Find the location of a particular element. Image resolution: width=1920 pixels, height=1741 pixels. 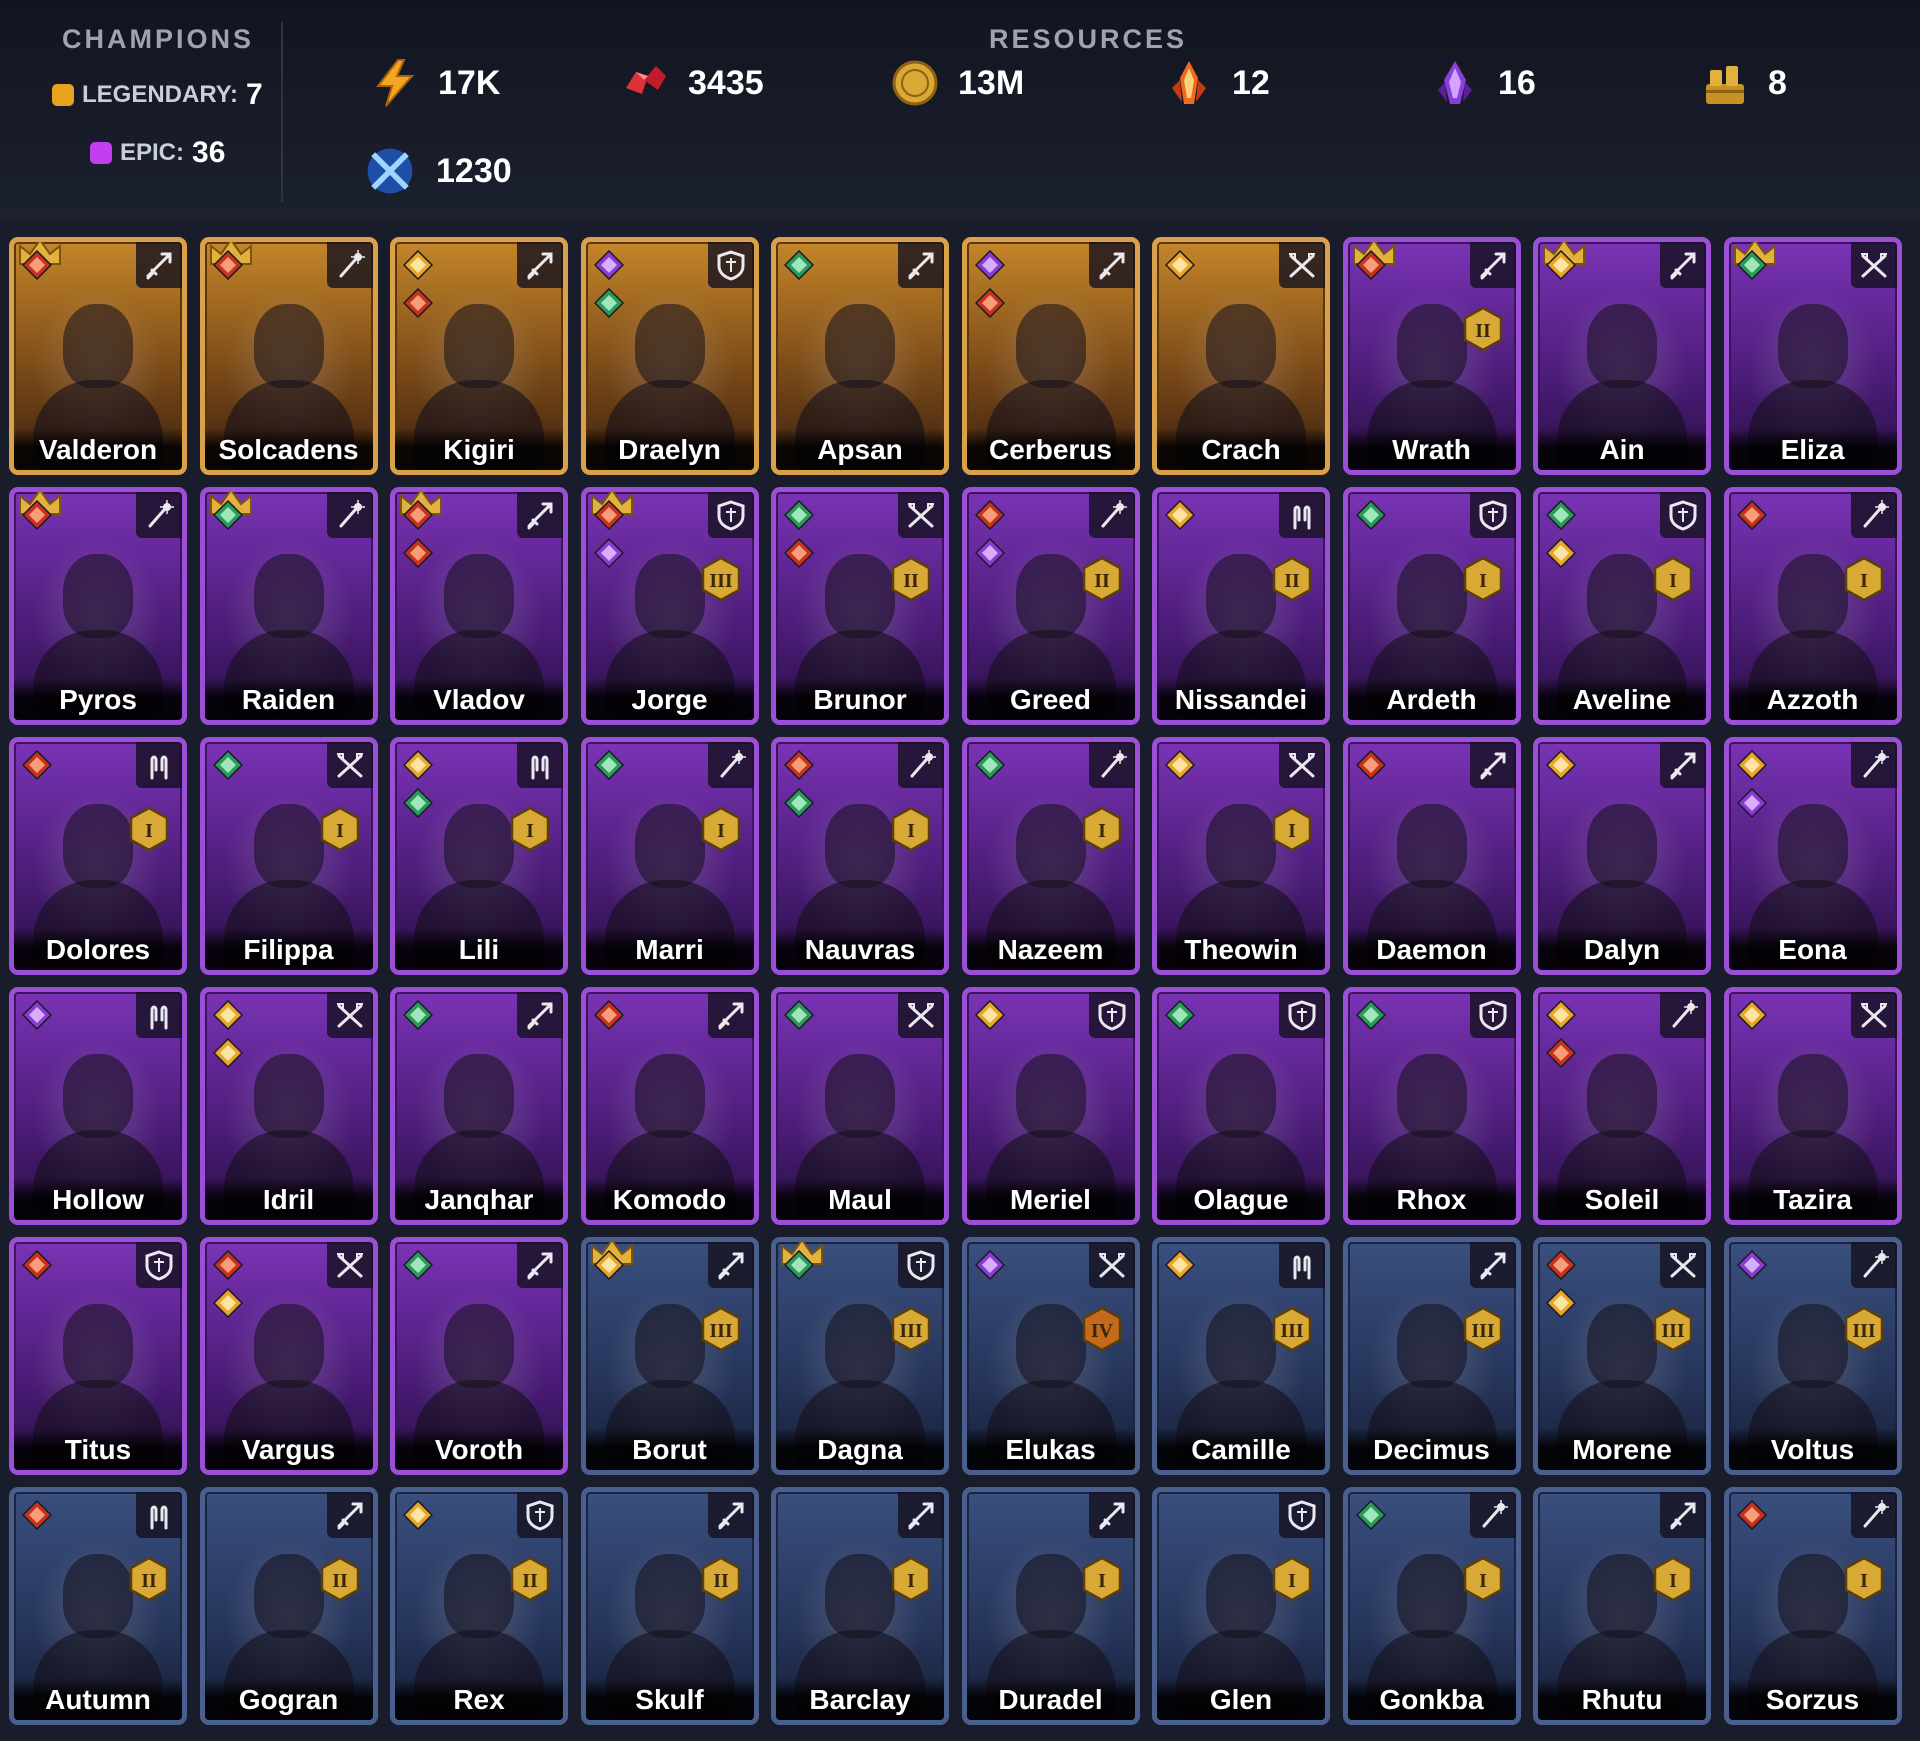

champion-name: Rhox is located at coordinates (1431, 1199).